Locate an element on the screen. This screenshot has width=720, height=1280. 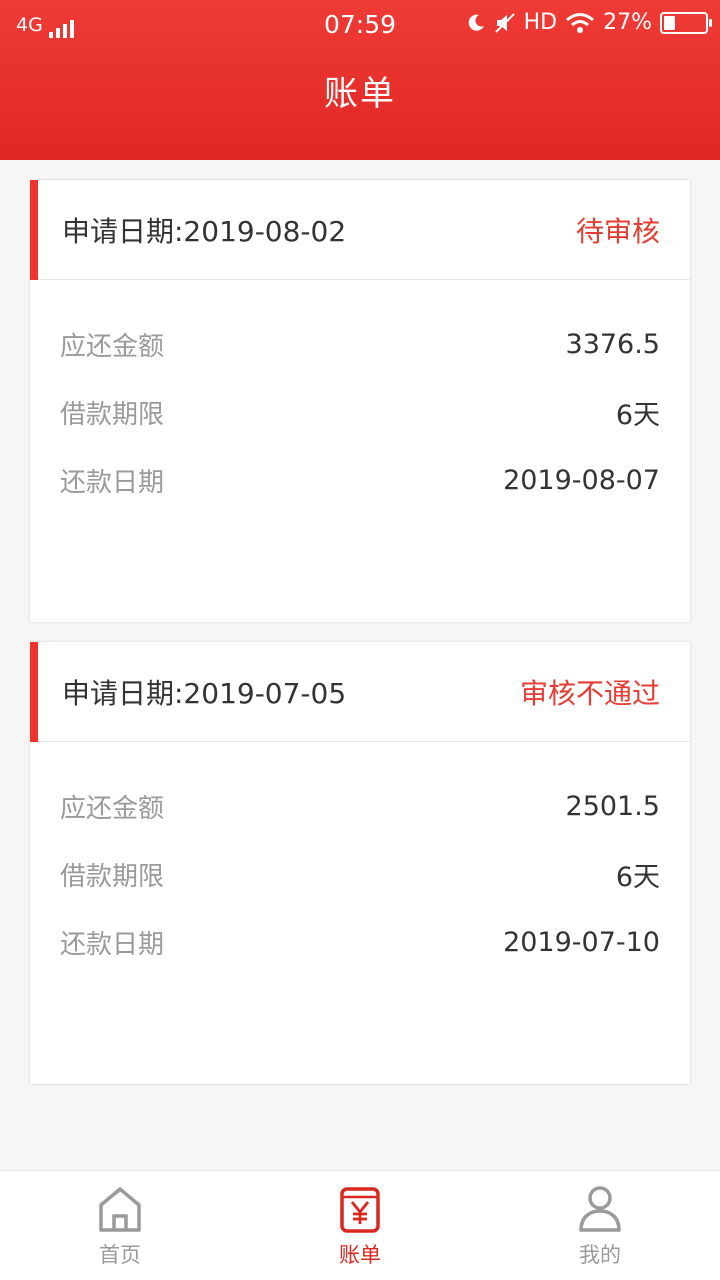
tab-home: 首页 is located at coordinates (120, 1225).